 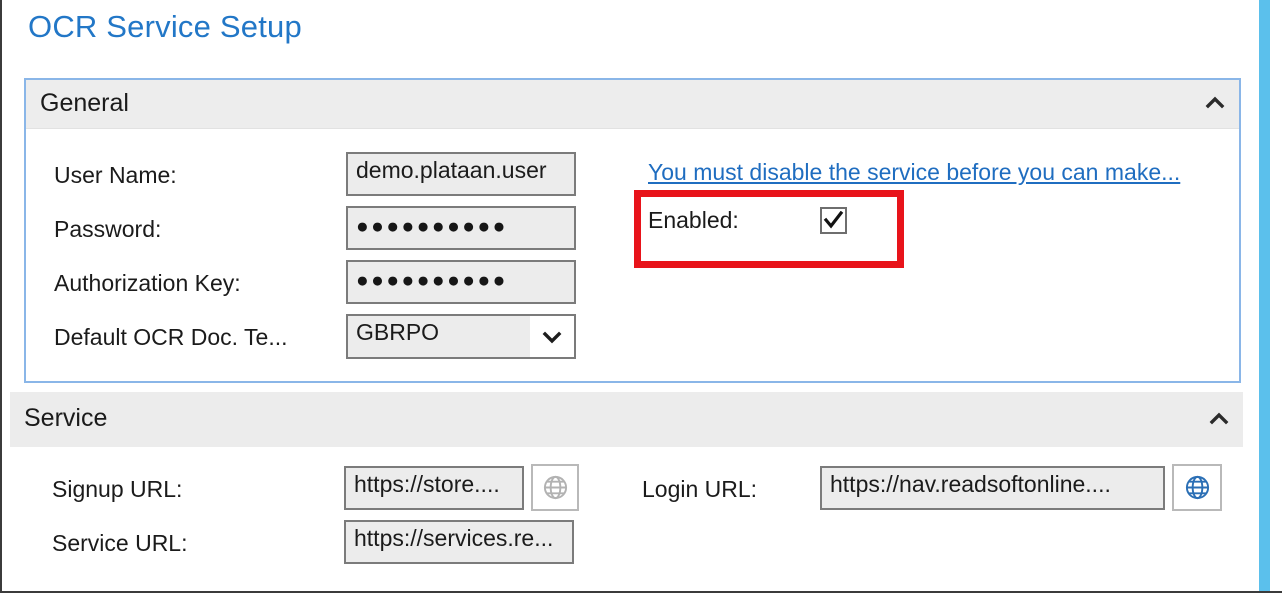 I want to click on enabled-label: Enabled:, so click(x=693, y=220).